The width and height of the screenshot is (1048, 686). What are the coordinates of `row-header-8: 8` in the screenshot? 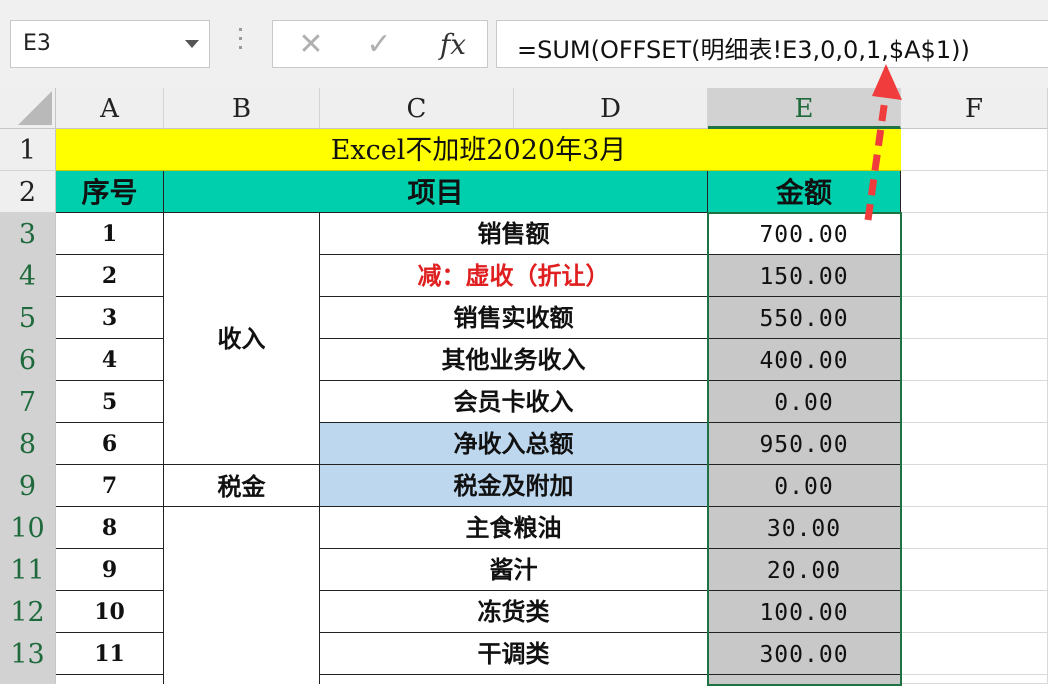 It's located at (28, 444).